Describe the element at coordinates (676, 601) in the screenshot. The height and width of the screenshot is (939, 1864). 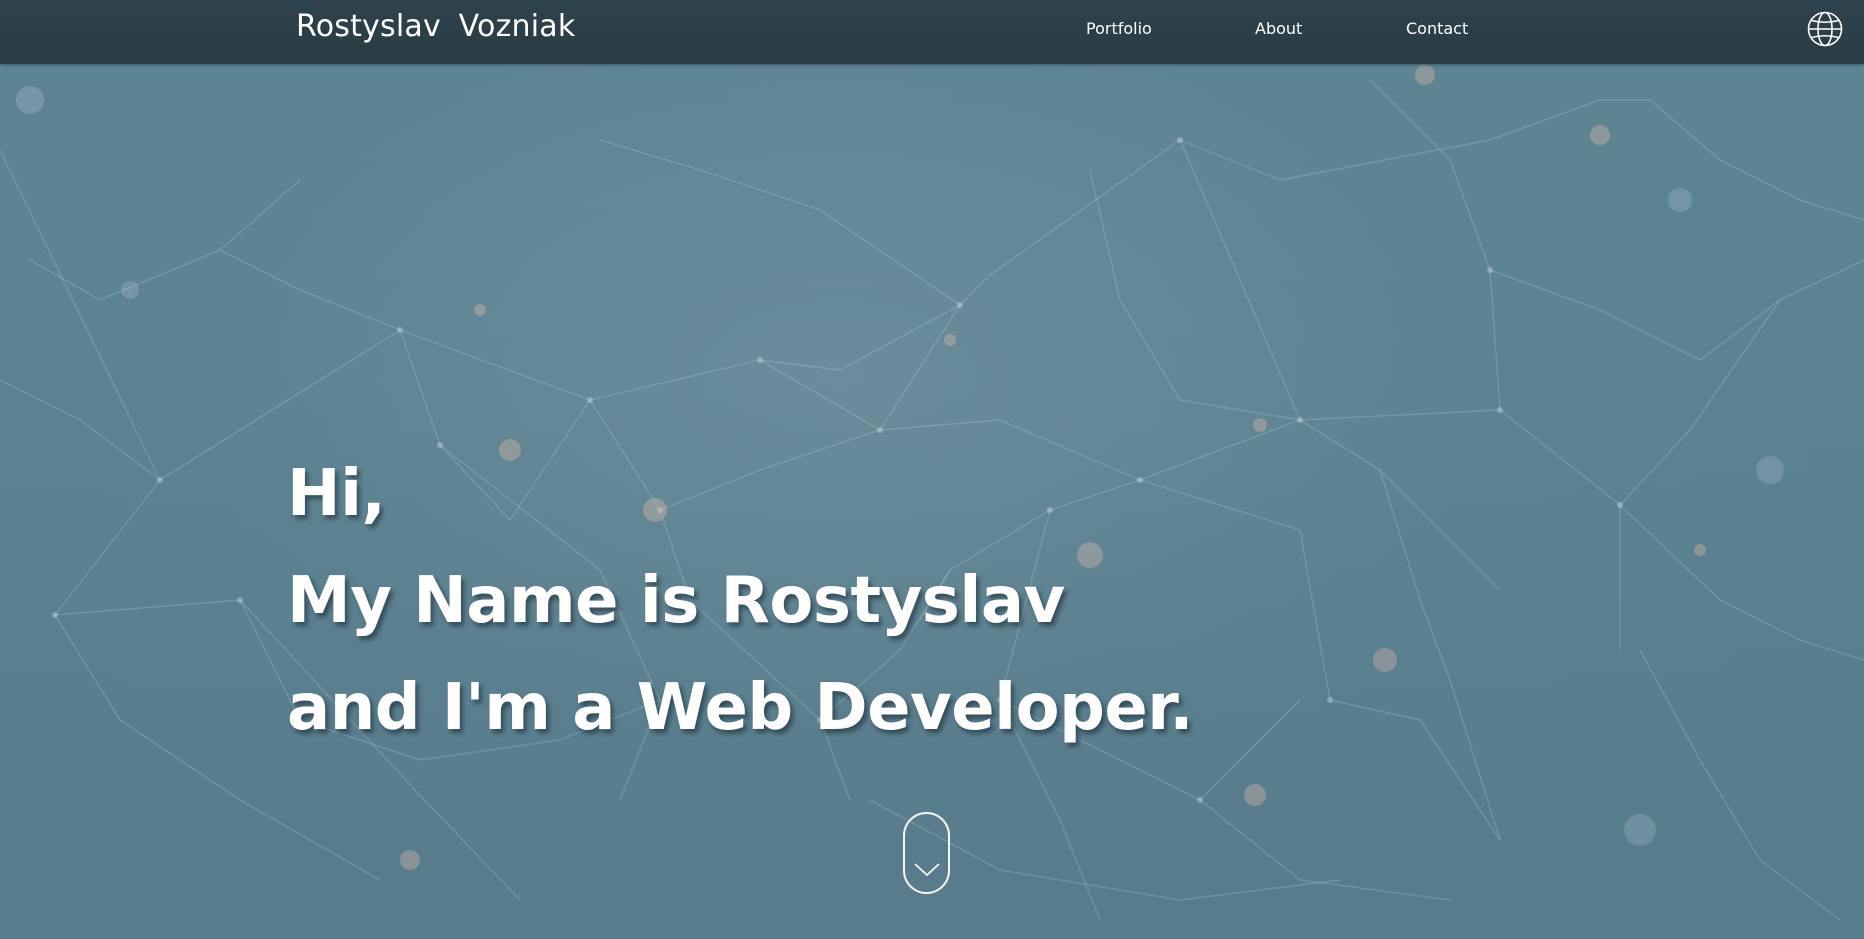
I see `hero-line-name: My Name is Rostyslav` at that location.